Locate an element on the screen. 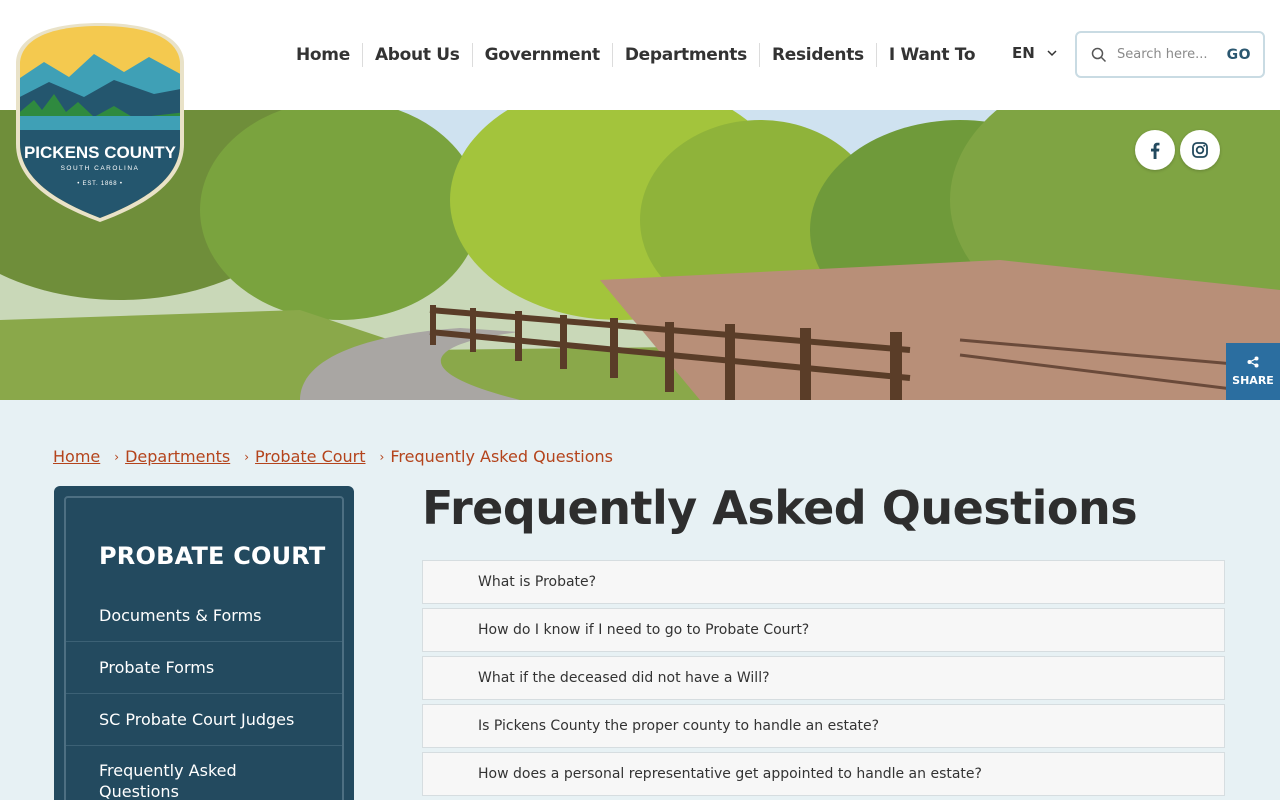  nav-item-government: Government is located at coordinates (541, 55).